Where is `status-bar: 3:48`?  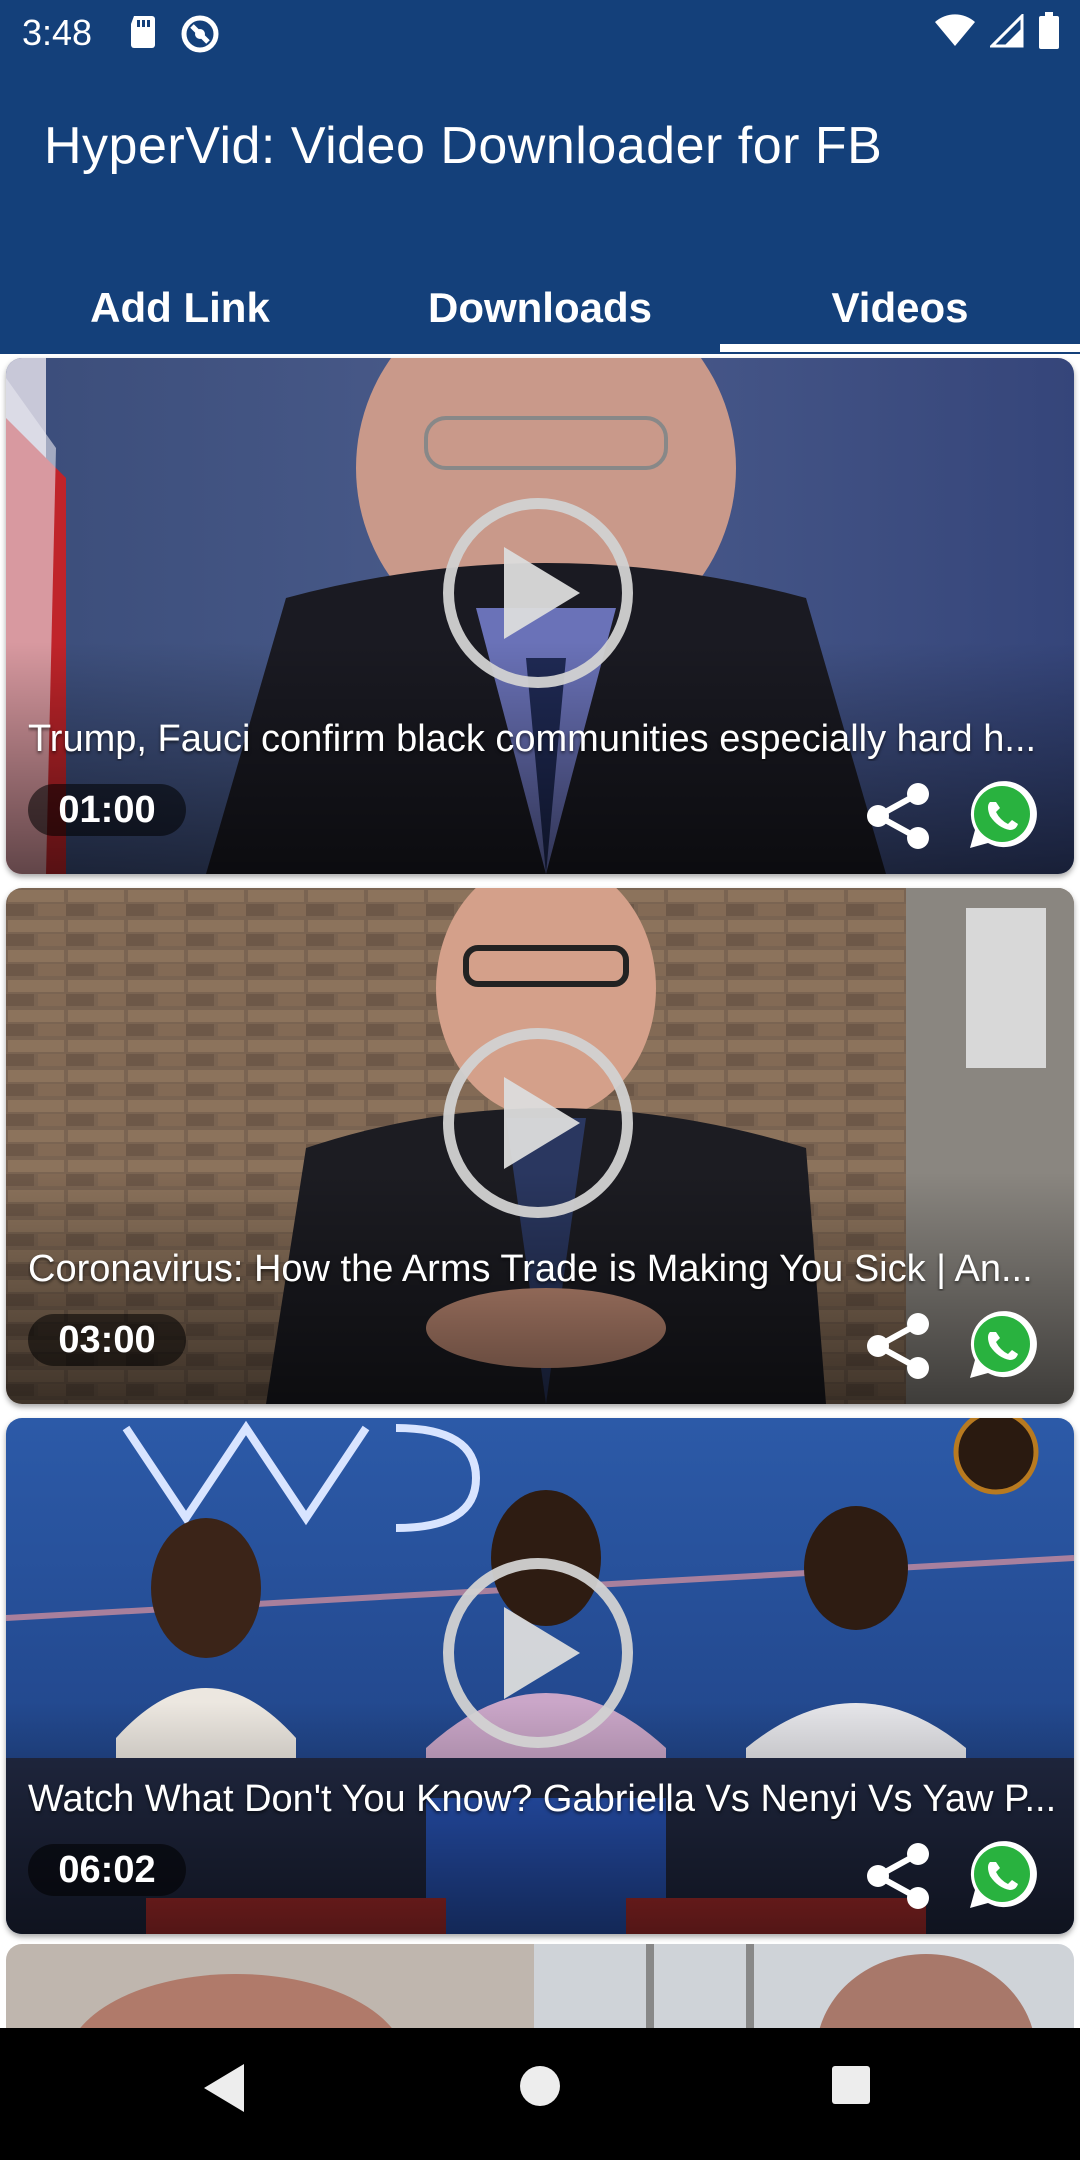
status-bar: 3:48 is located at coordinates (540, 33).